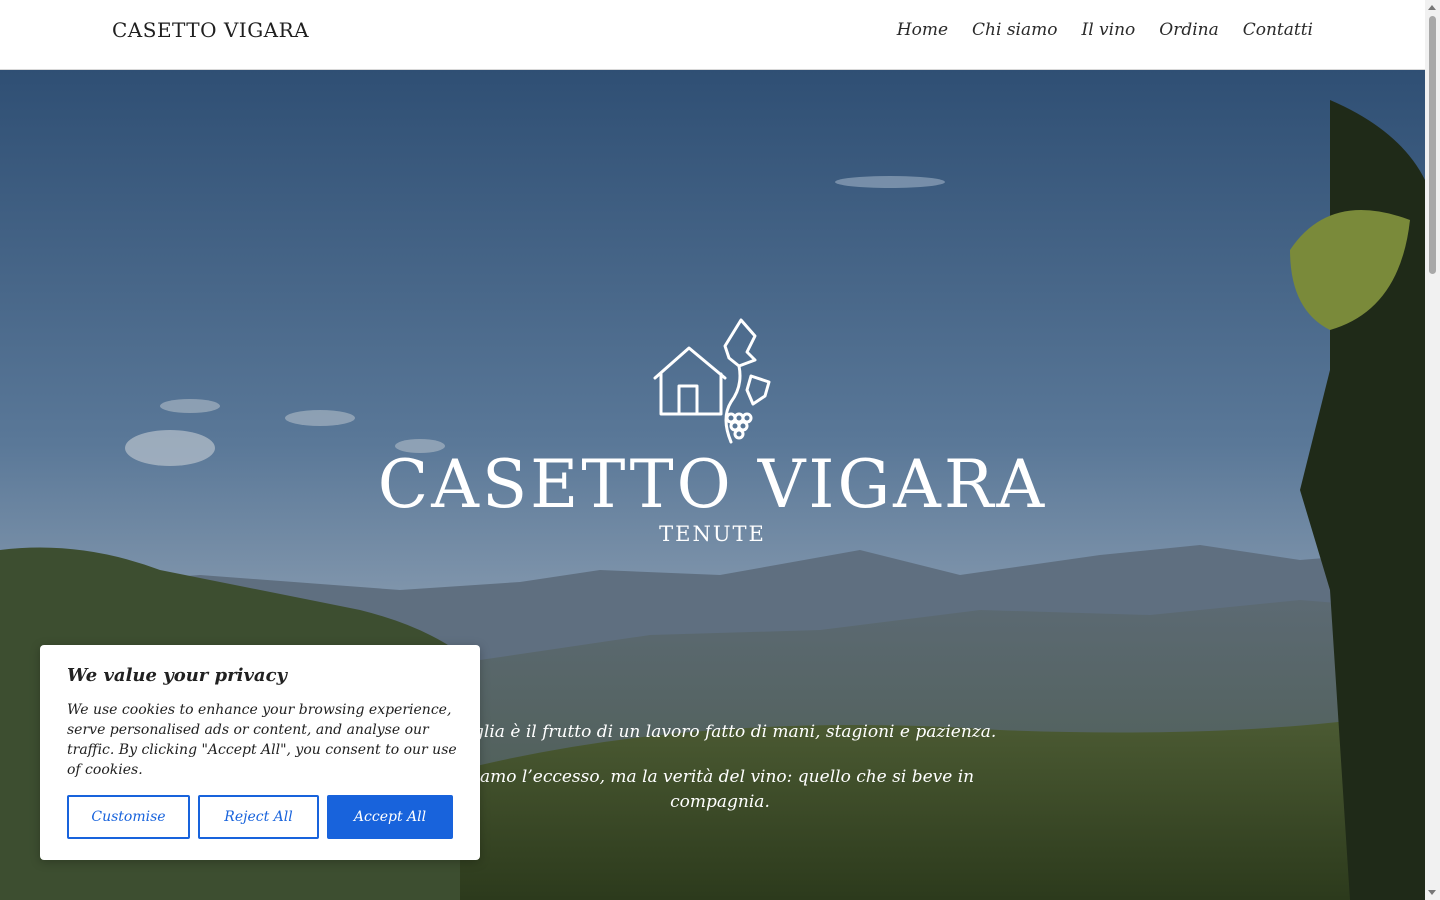 This screenshot has height=900, width=1440. What do you see at coordinates (128, 817) in the screenshot?
I see `customise-button: Customise` at bounding box center [128, 817].